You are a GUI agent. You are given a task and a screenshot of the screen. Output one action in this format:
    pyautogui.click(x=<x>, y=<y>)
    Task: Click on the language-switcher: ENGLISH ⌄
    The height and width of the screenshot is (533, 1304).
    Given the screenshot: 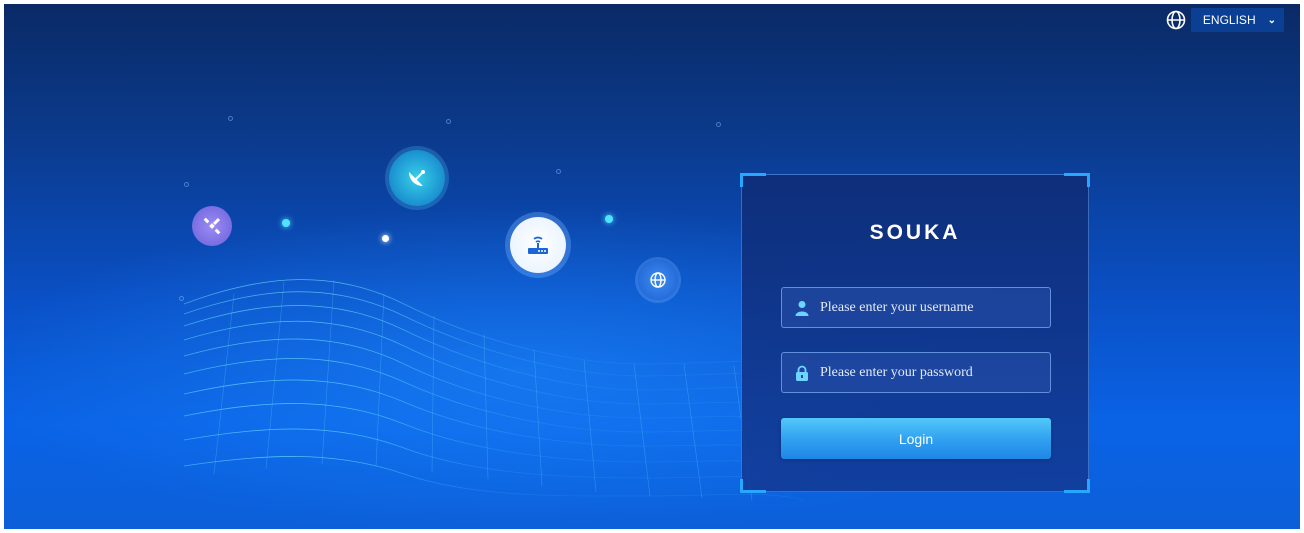 What is the action you would take?
    pyautogui.click(x=1224, y=20)
    